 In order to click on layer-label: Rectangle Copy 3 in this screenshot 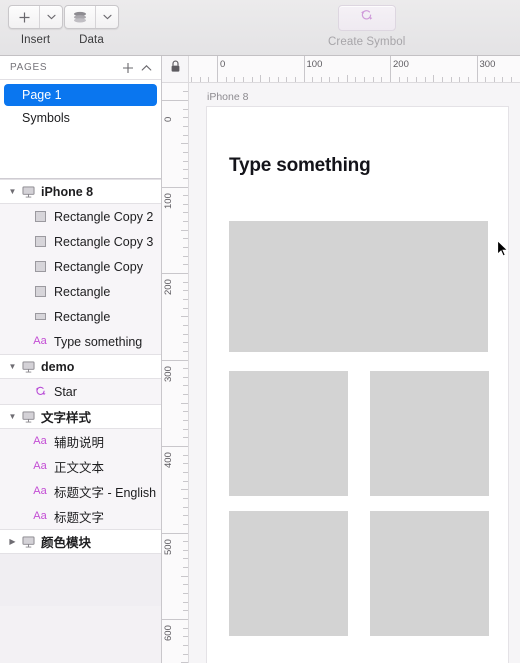, I will do `click(104, 241)`.